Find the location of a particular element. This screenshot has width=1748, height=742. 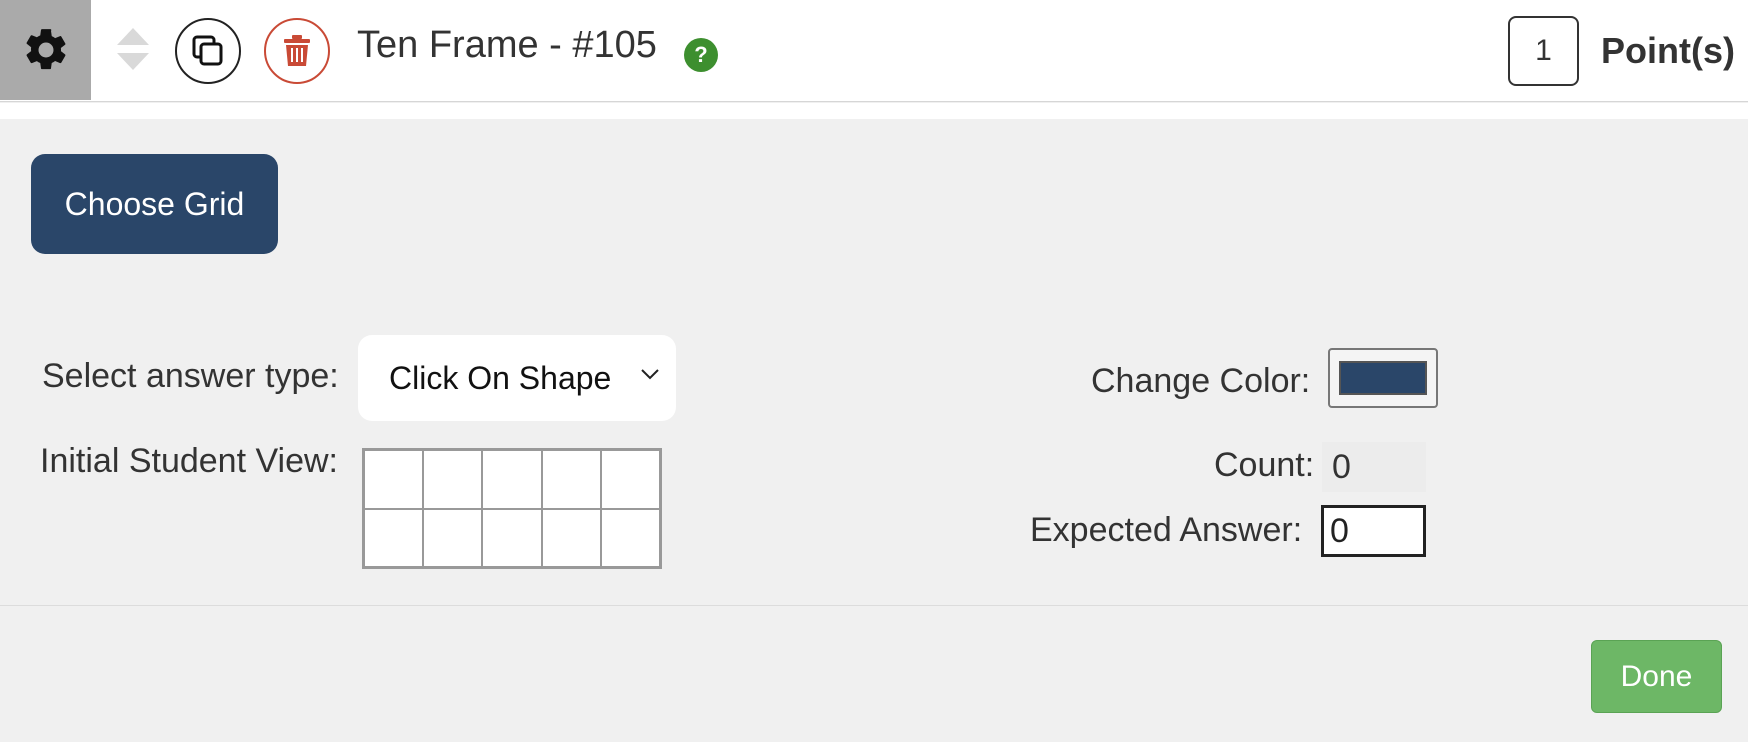

gear-icon is located at coordinates (45, 49).